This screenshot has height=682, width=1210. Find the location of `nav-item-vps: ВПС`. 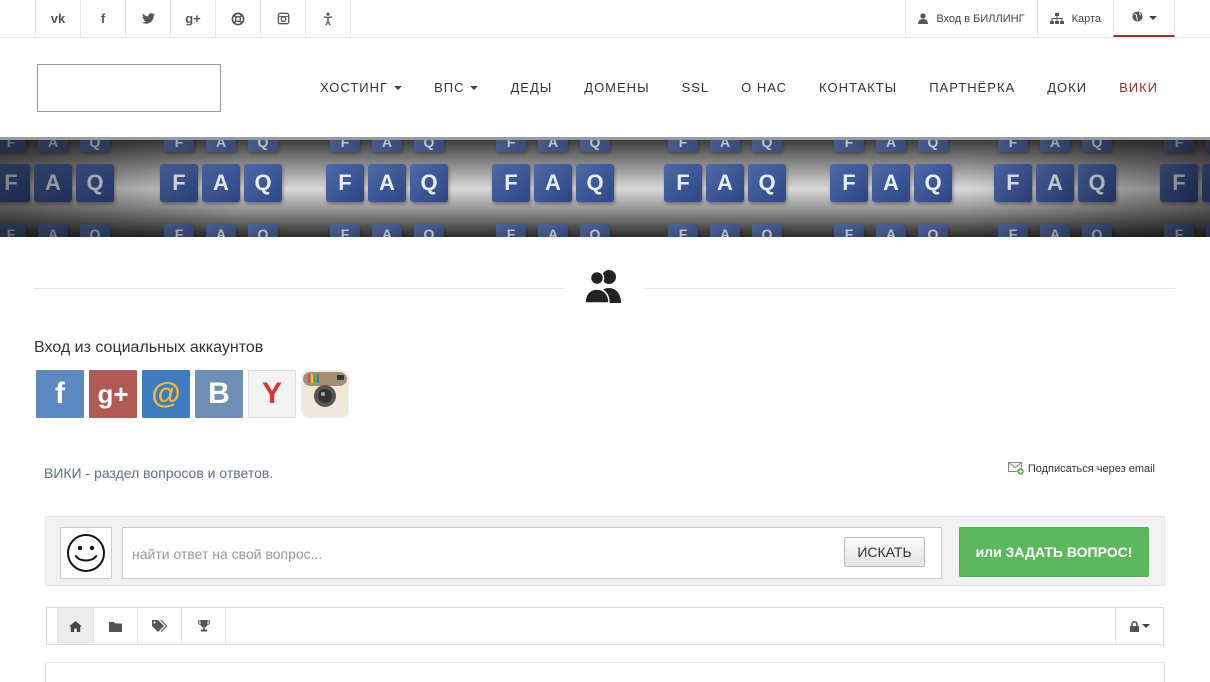

nav-item-vps: ВПС is located at coordinates (456, 87).